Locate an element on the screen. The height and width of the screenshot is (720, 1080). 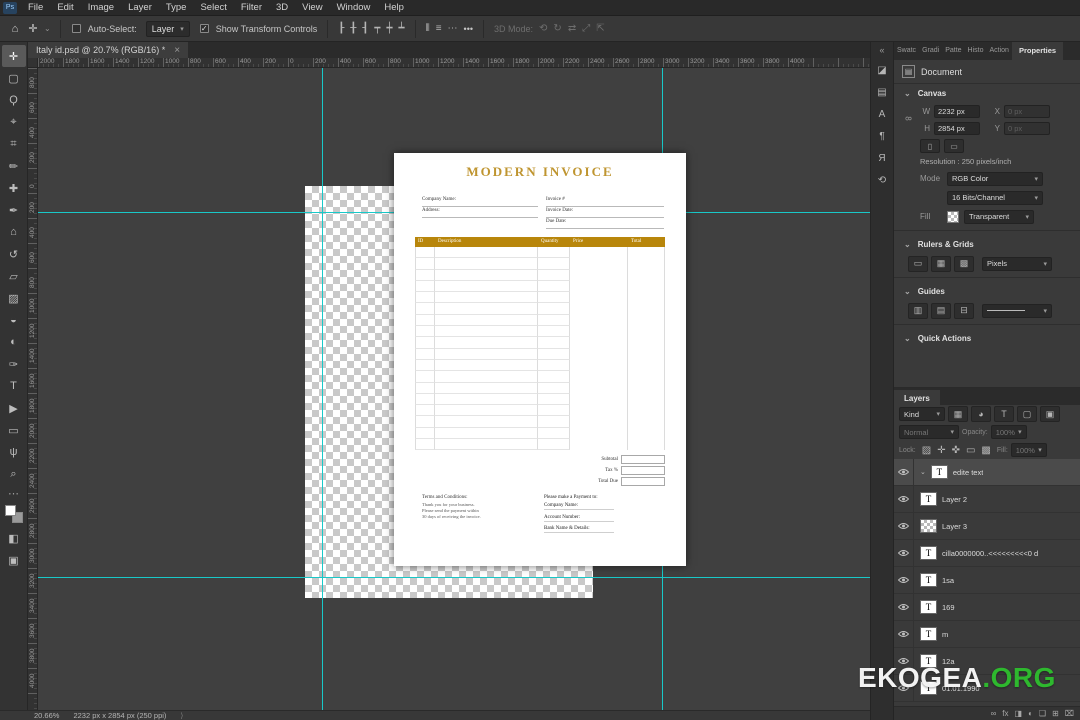
layer-effects-icon: fx is located at coordinates (1005, 713).